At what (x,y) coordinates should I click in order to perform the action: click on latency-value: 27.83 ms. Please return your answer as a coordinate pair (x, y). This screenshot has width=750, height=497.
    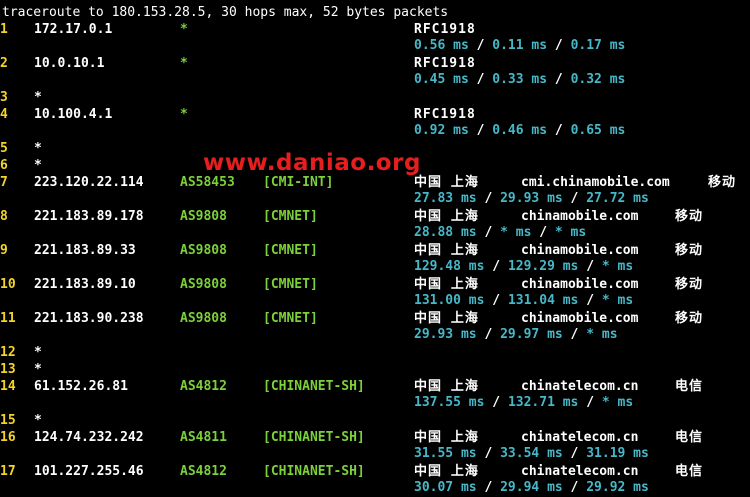
    Looking at the image, I should click on (445, 198).